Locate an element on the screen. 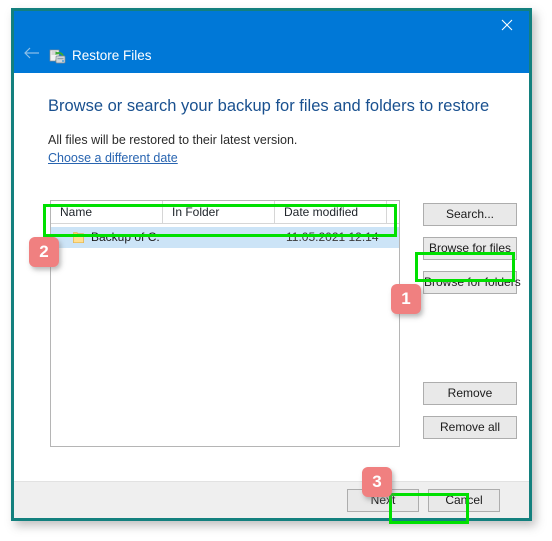 This screenshot has width=552, height=541. window-title: Restore Files is located at coordinates (112, 55).